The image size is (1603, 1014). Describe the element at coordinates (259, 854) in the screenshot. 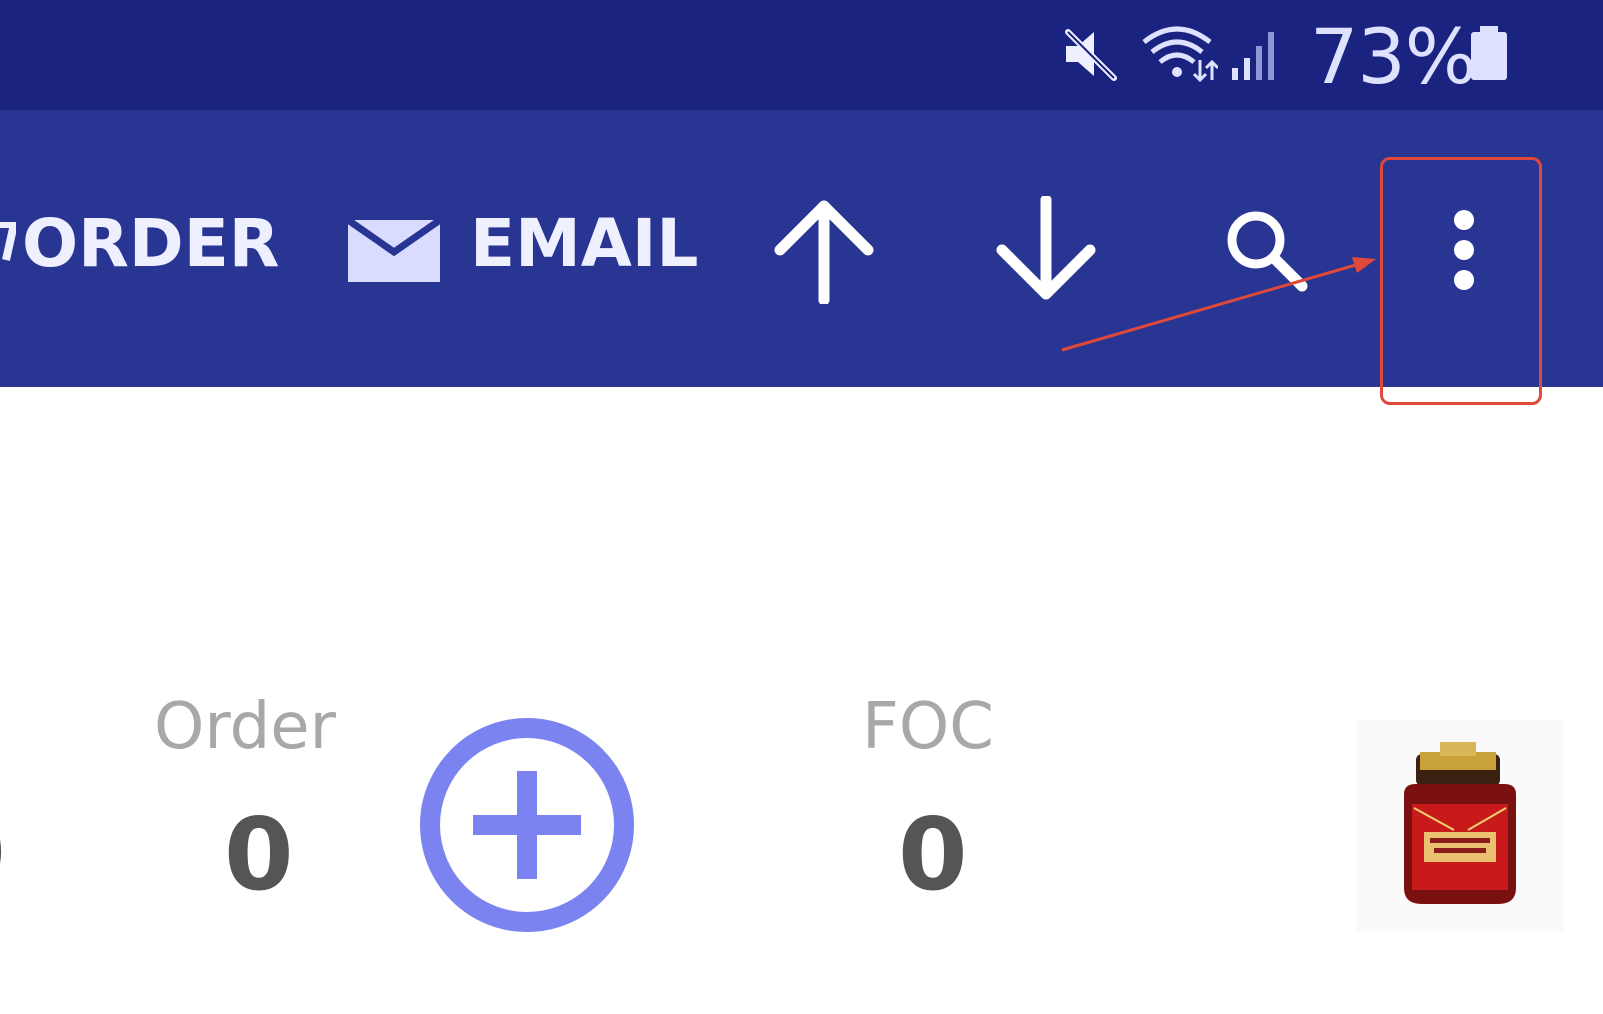

I see `order-quantity: 0` at that location.